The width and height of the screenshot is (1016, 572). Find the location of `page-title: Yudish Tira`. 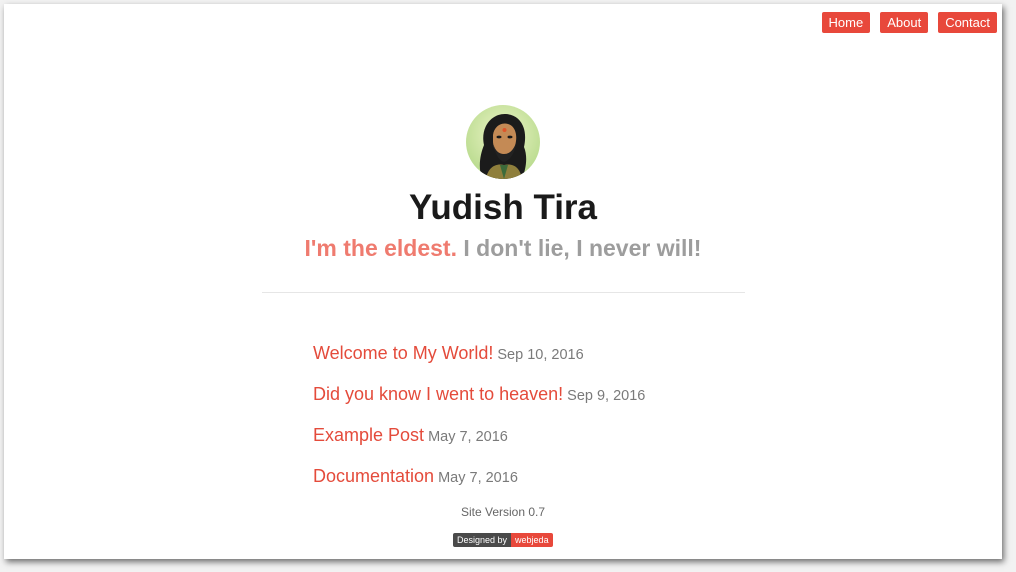

page-title: Yudish Tira is located at coordinates (503, 207).